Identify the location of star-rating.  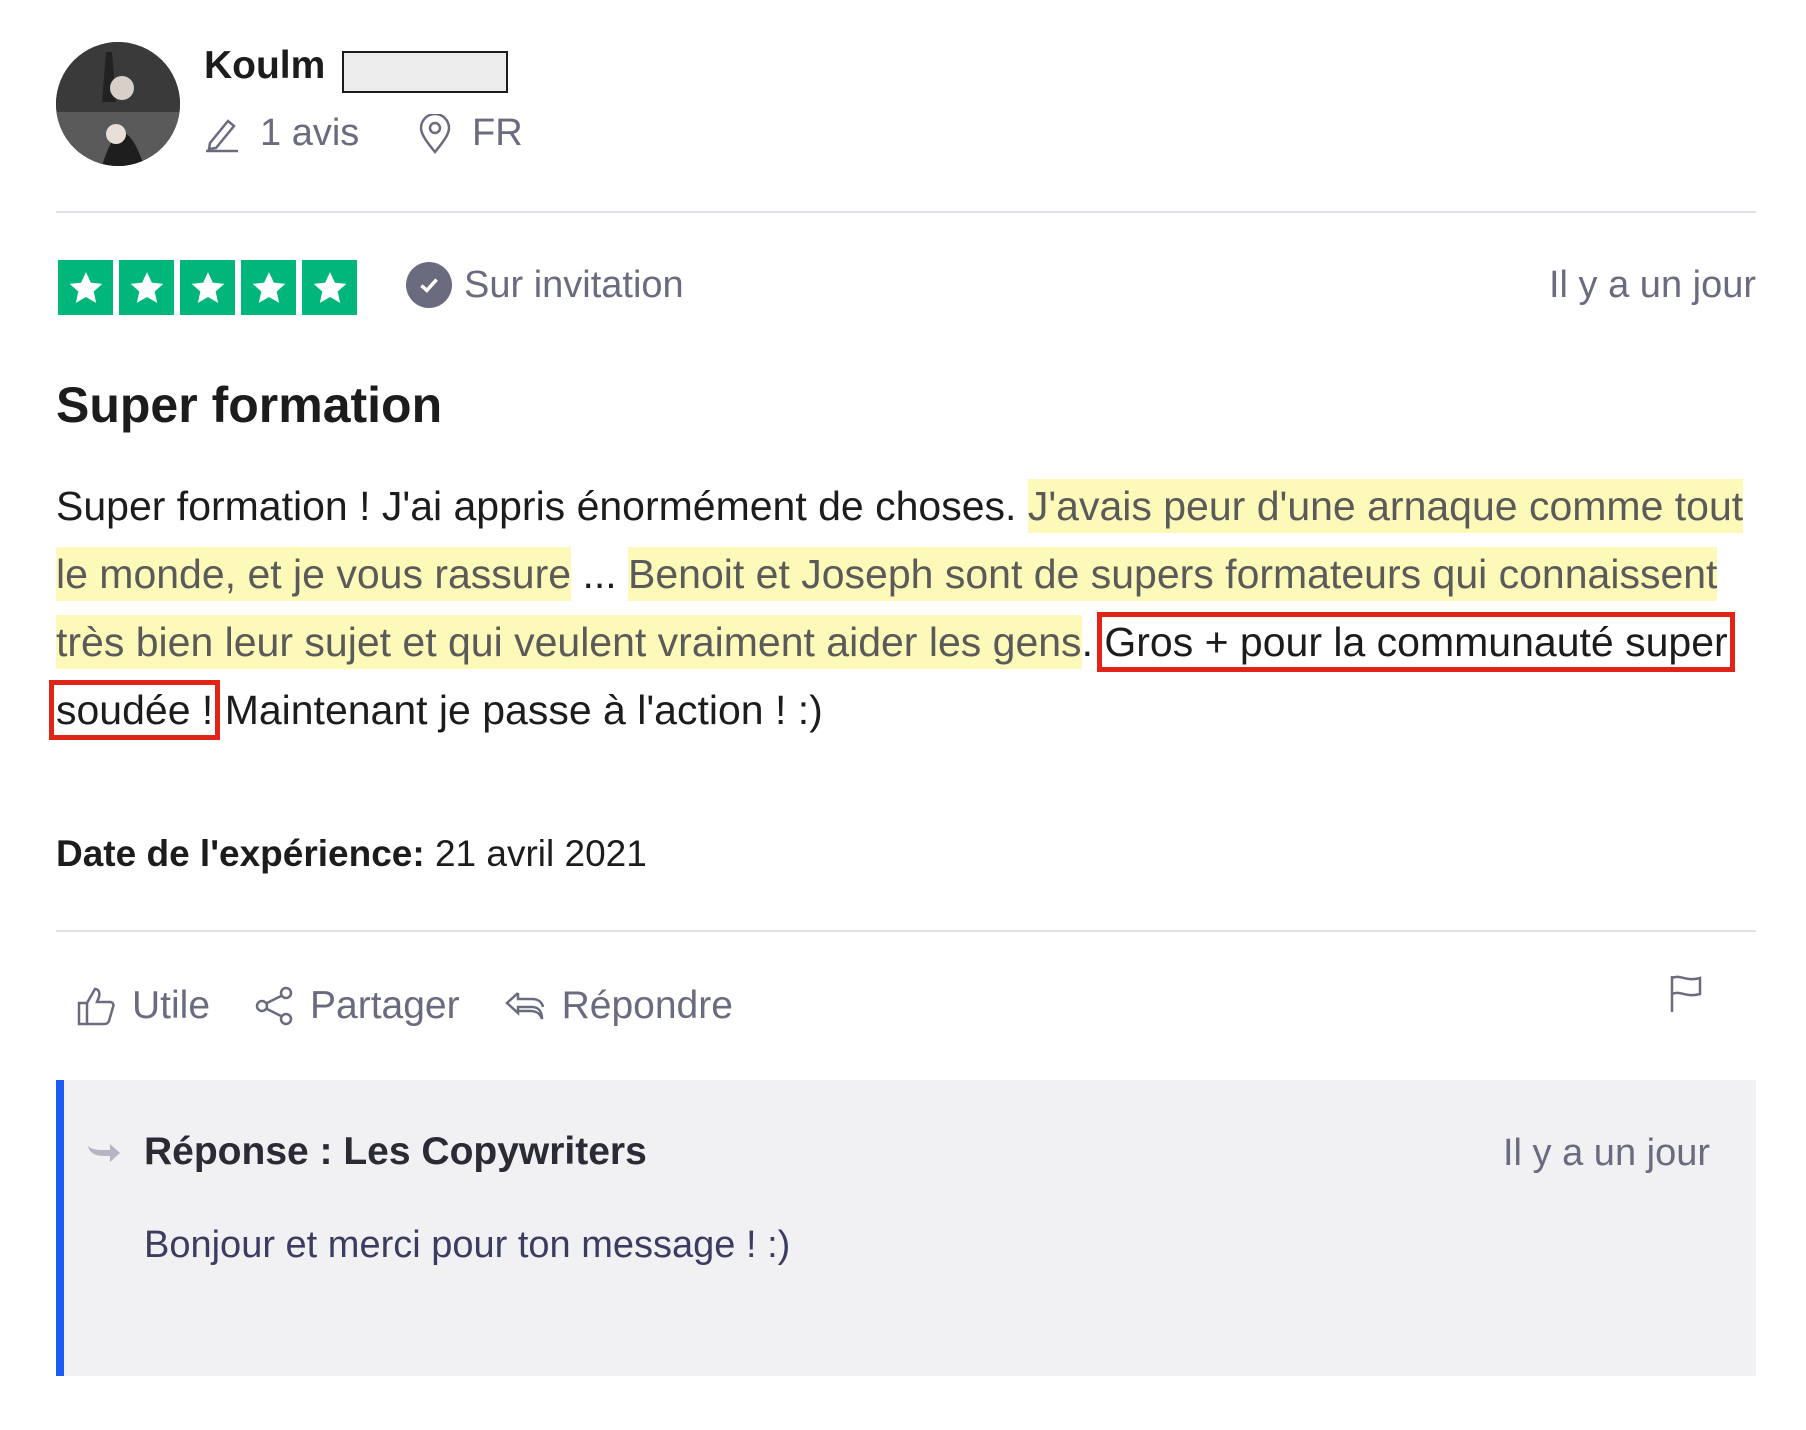
(210, 287).